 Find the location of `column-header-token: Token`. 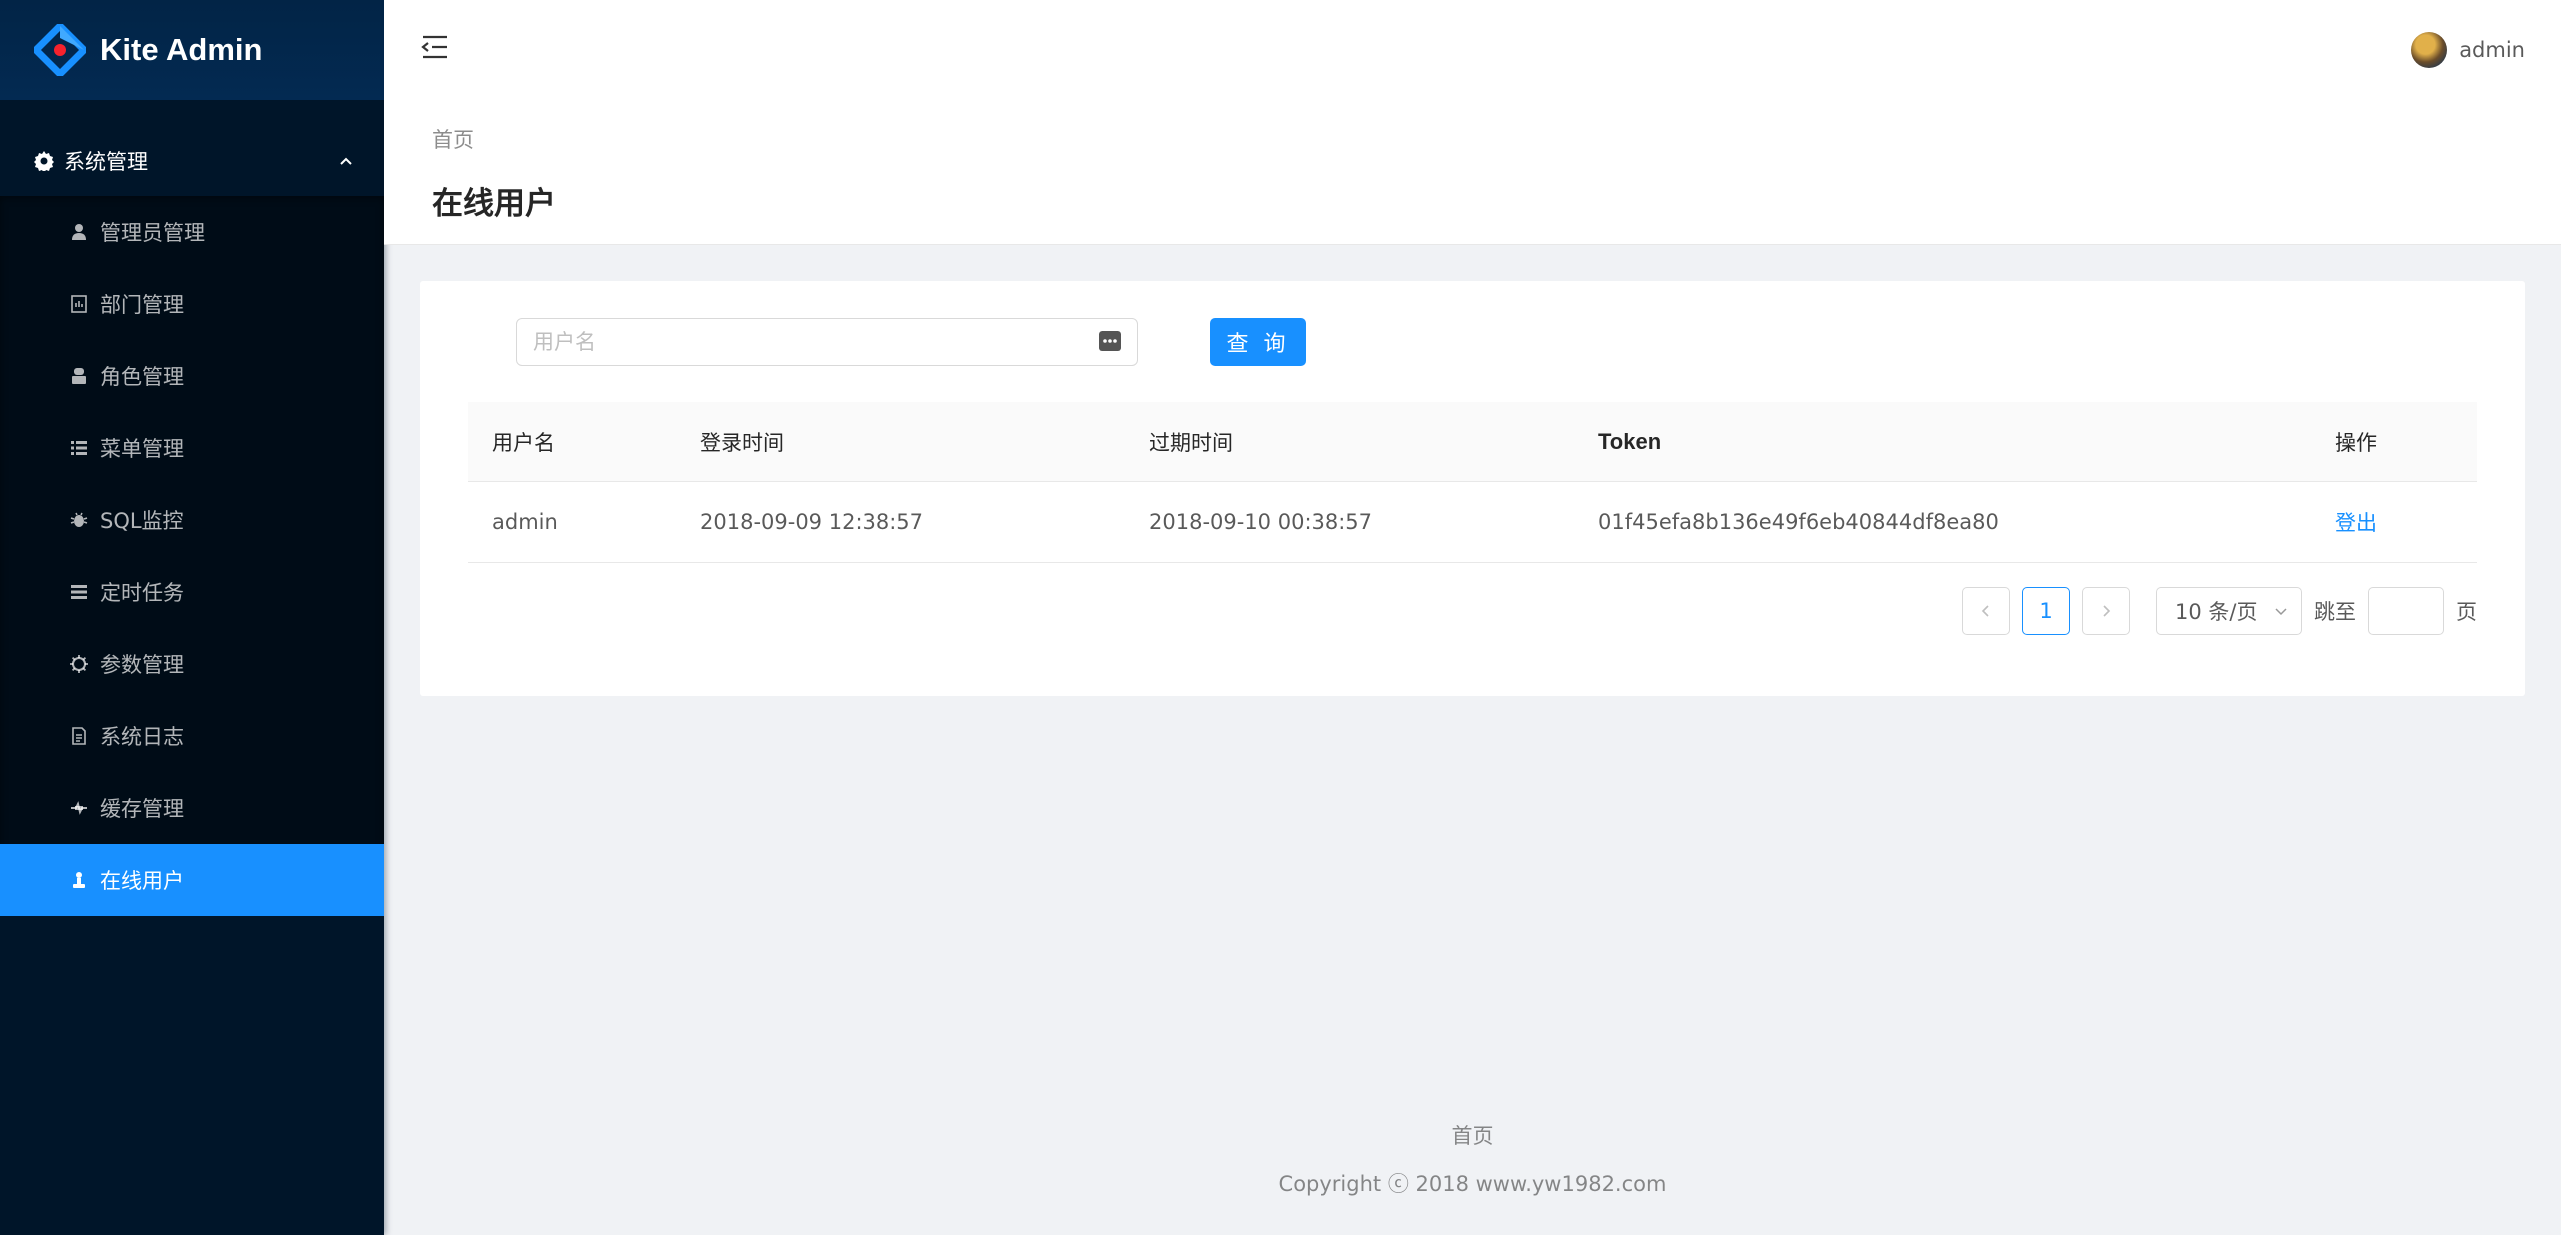

column-header-token: Token is located at coordinates (1630, 441).